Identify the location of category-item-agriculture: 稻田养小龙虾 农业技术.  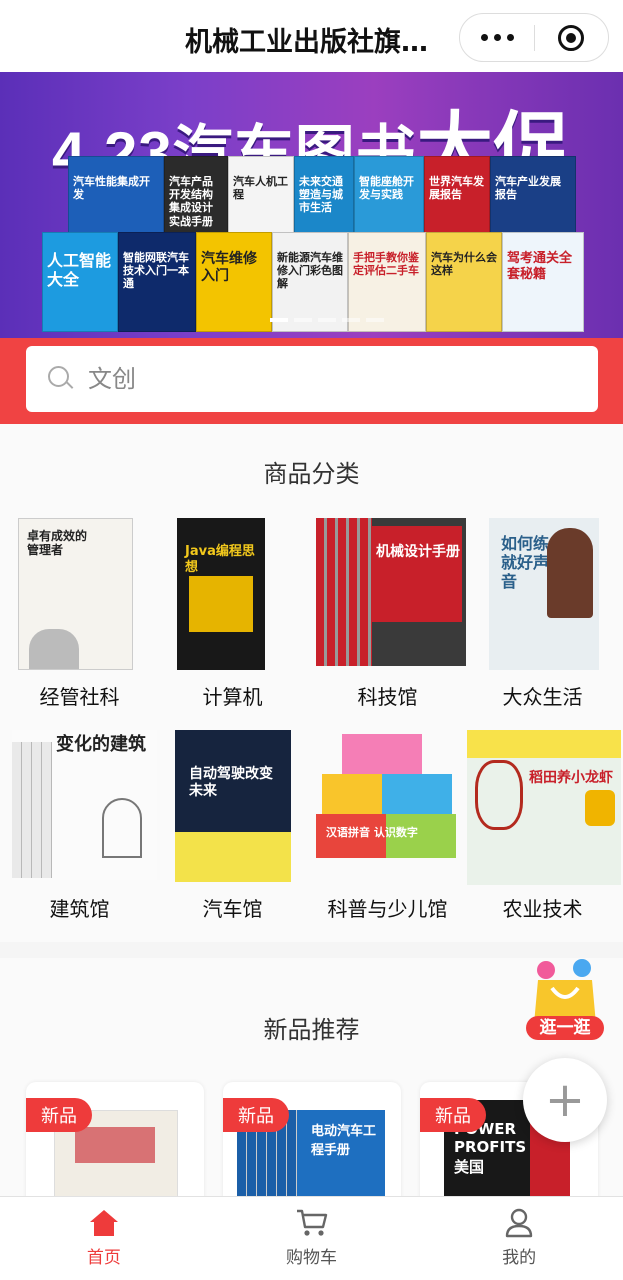
(543, 826).